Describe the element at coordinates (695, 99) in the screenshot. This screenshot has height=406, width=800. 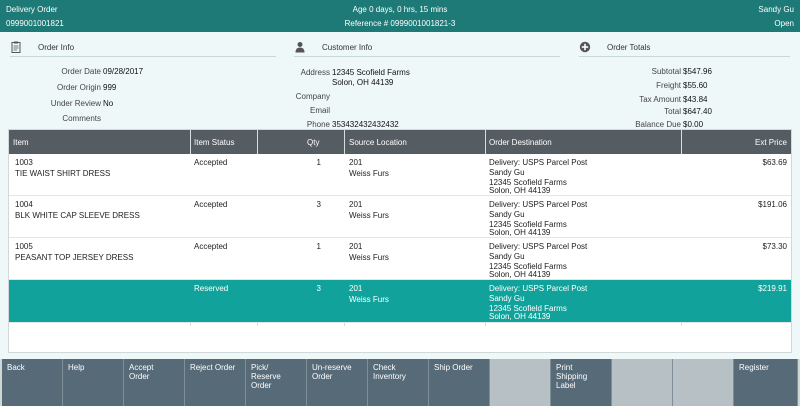
I see `tax-amount-value: $43.84` at that location.